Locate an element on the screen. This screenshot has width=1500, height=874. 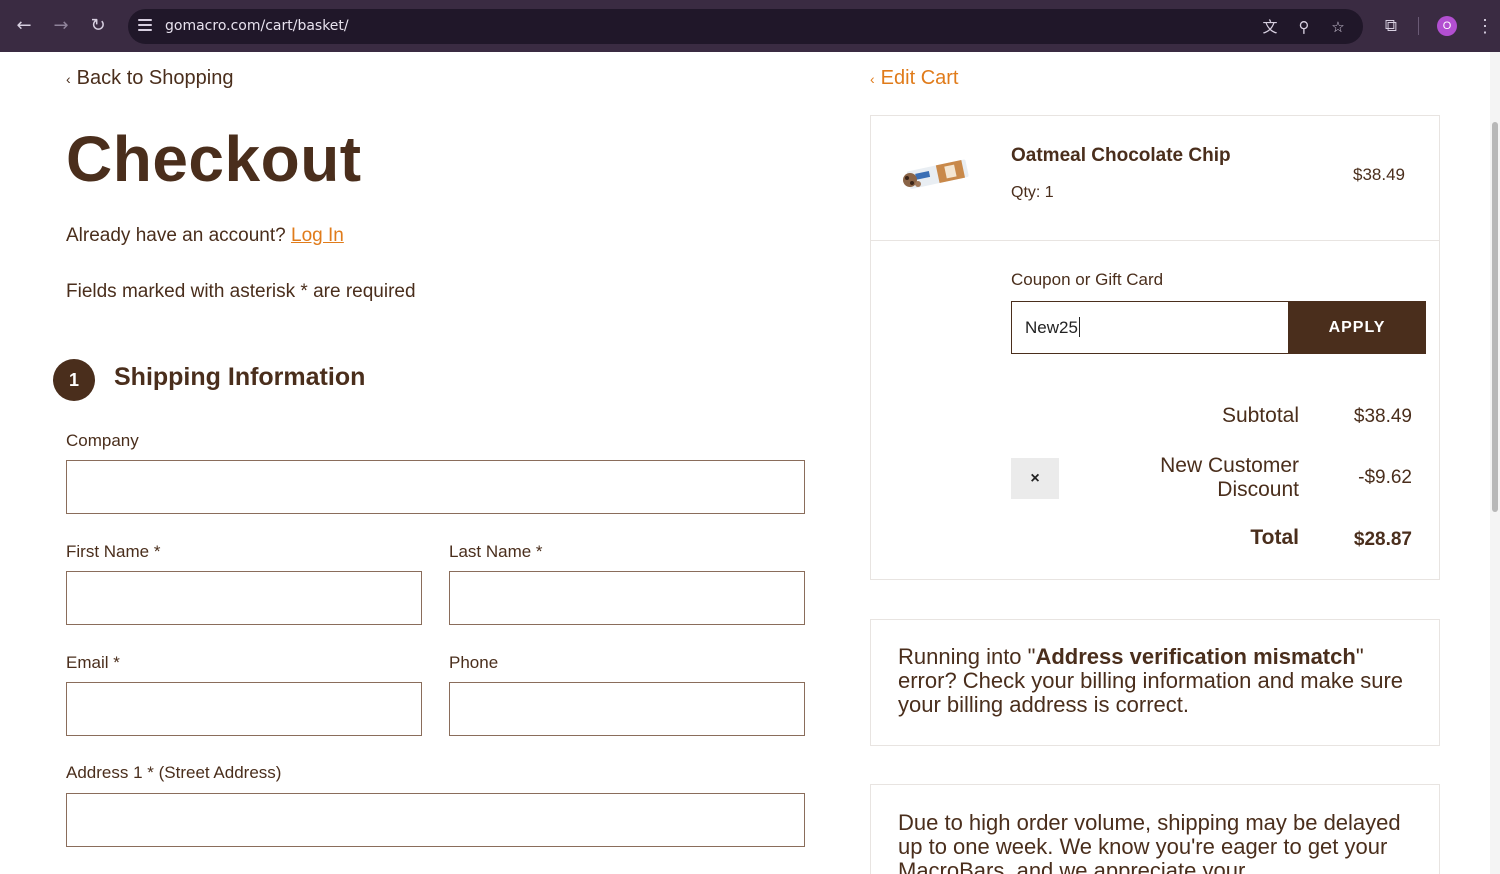
reload-icon: ↻ is located at coordinates (98, 26).